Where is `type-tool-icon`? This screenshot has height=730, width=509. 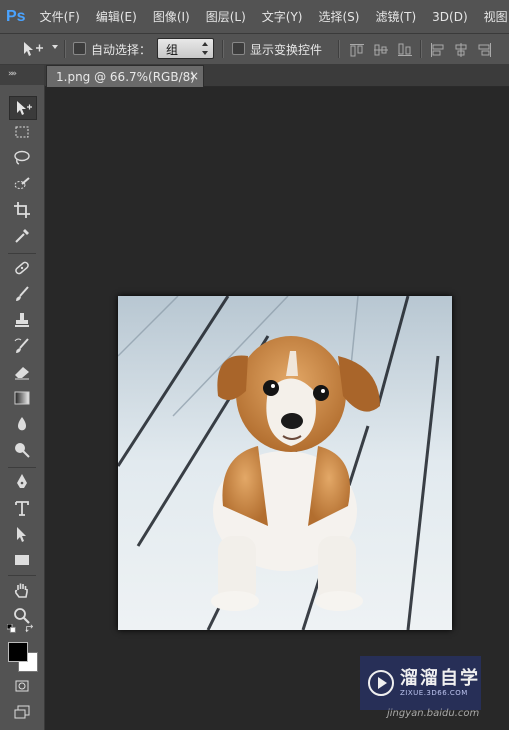
type-tool-icon is located at coordinates (22, 508).